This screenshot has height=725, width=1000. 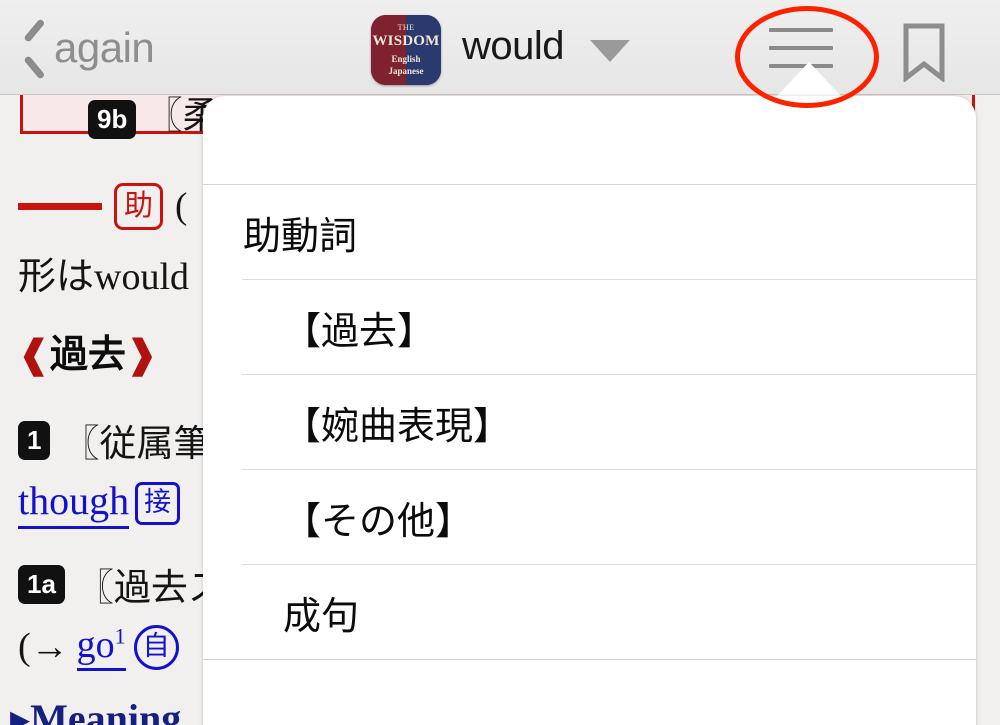 I want to click on back-button: again, so click(x=88, y=48).